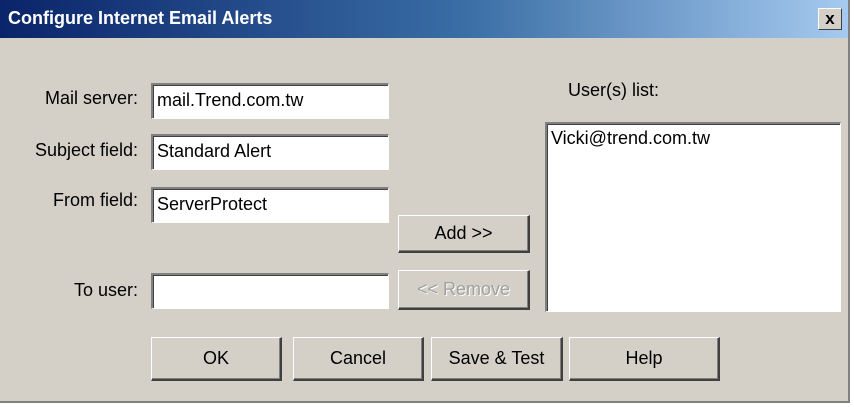 Image resolution: width=854 pixels, height=407 pixels. What do you see at coordinates (105, 290) in the screenshot?
I see `to-user-label: To user:` at bounding box center [105, 290].